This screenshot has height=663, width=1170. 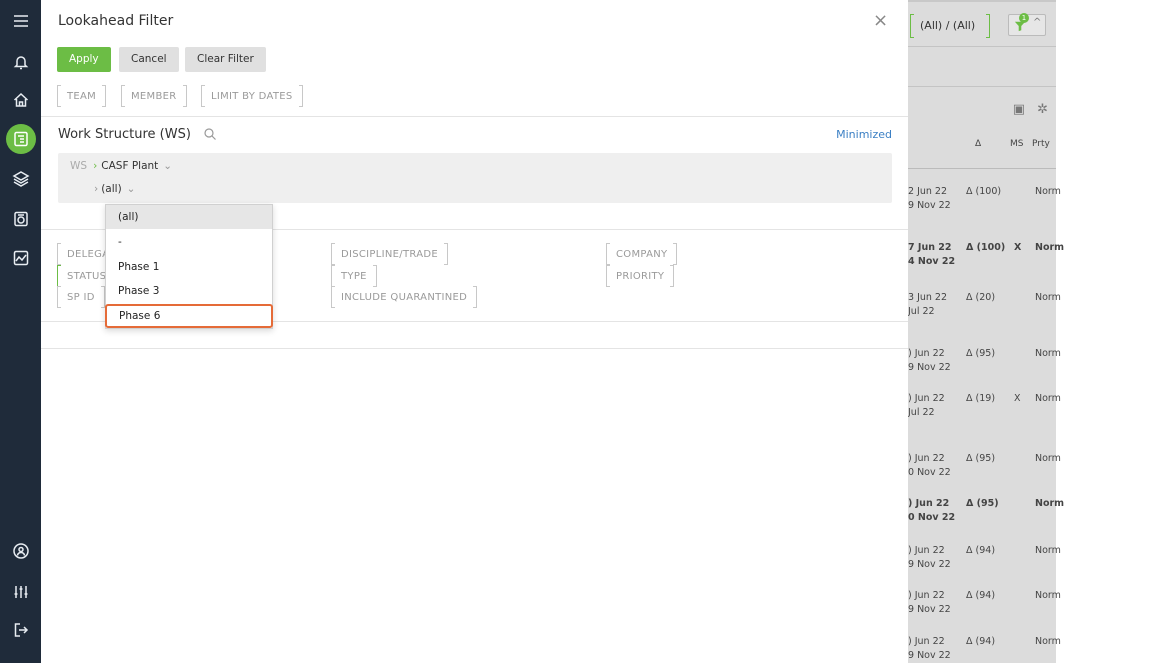 I want to click on close-icon: ×, so click(x=880, y=20).